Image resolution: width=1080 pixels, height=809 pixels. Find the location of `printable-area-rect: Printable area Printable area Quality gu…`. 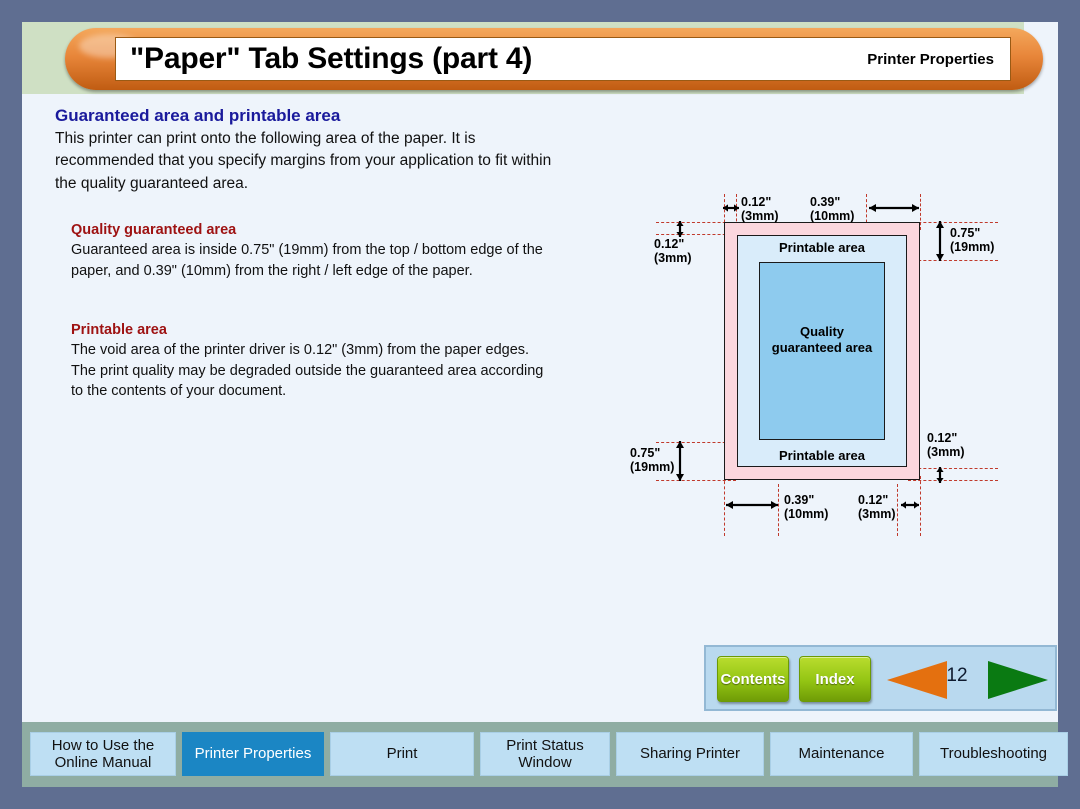

printable-area-rect: Printable area Printable area Quality gu… is located at coordinates (822, 351).